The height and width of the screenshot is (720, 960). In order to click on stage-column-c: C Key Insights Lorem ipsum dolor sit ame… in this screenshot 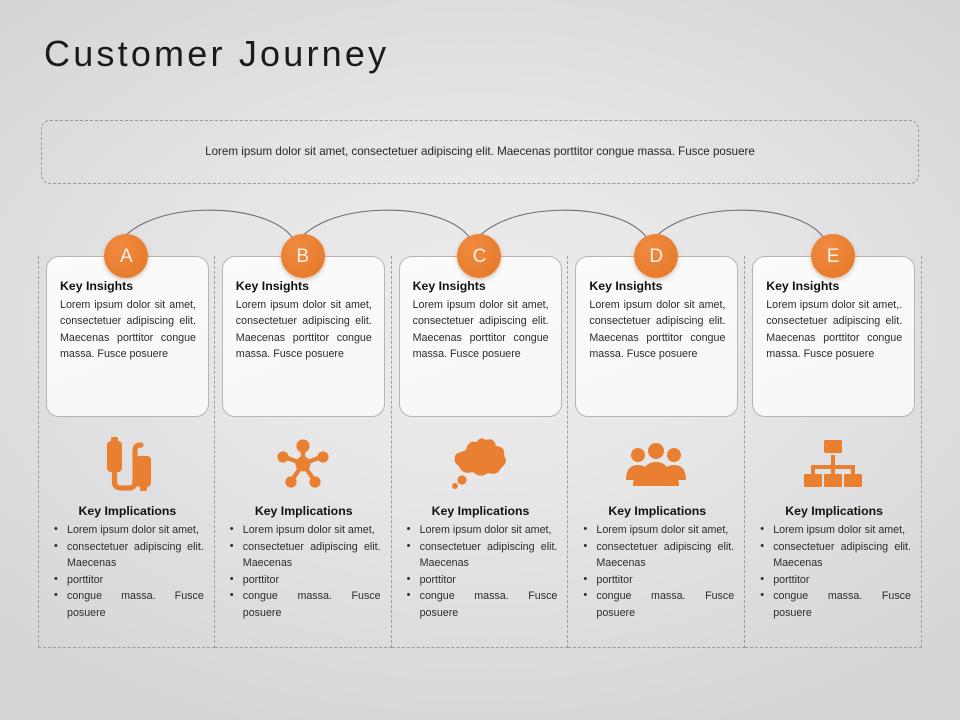, I will do `click(480, 441)`.